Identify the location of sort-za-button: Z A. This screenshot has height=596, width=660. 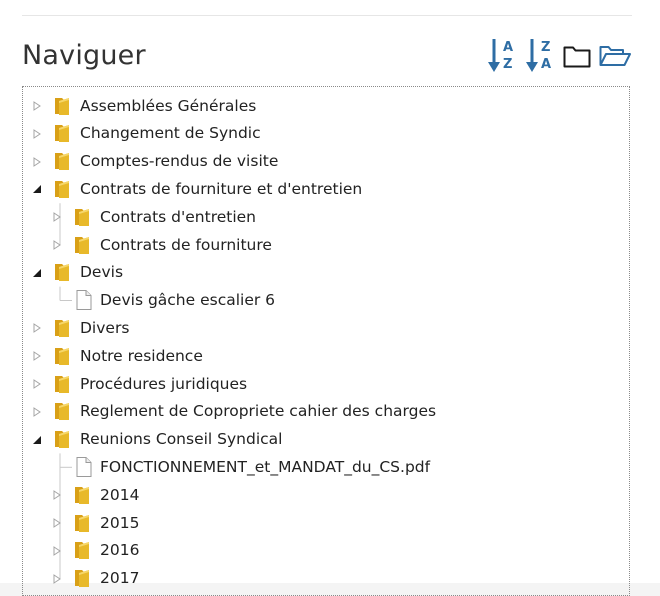
(541, 56).